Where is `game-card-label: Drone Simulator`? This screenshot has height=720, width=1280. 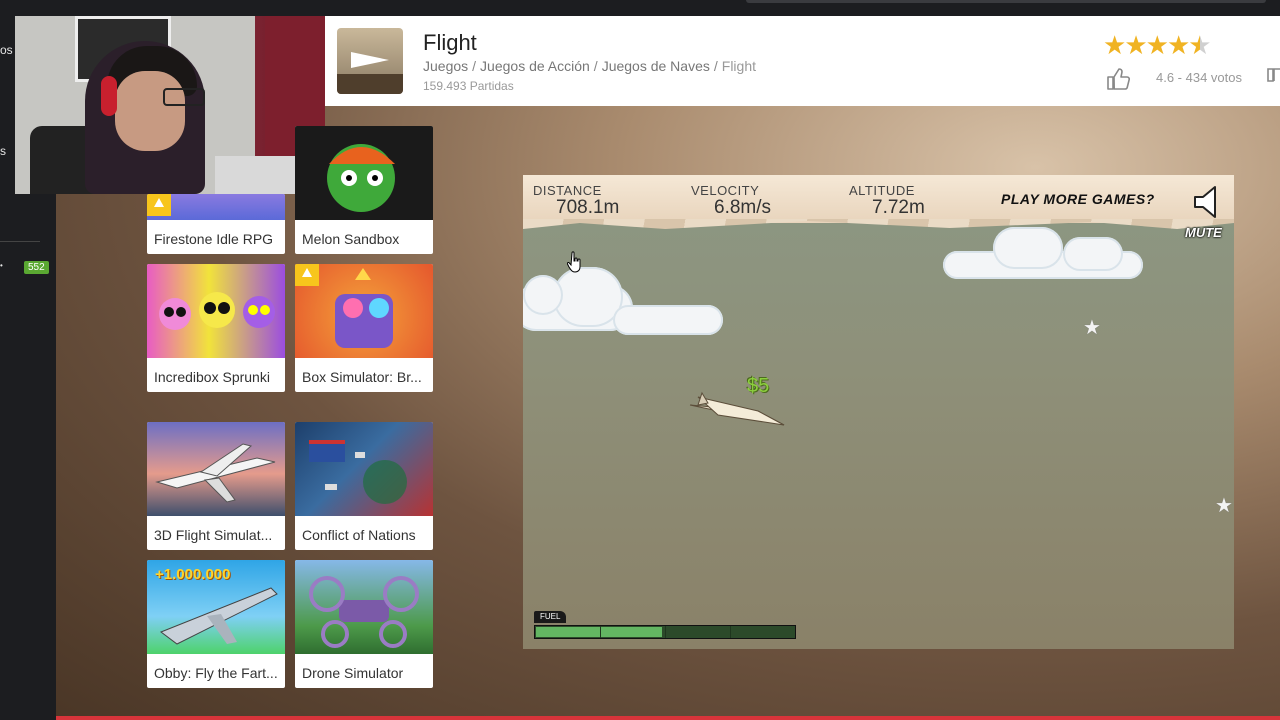
game-card-label: Drone Simulator is located at coordinates (353, 673).